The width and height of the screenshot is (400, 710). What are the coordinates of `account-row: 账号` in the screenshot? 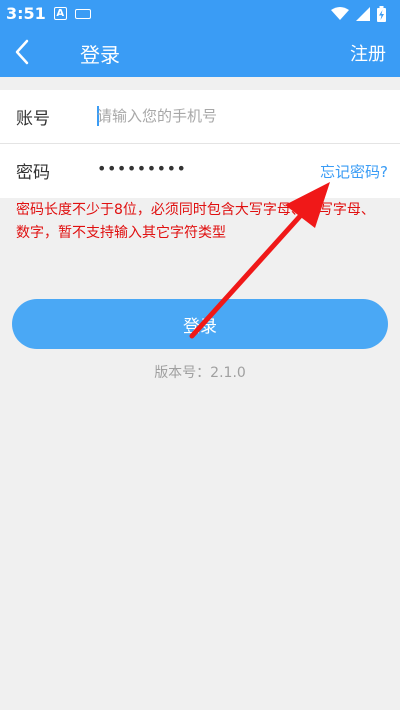 It's located at (200, 117).